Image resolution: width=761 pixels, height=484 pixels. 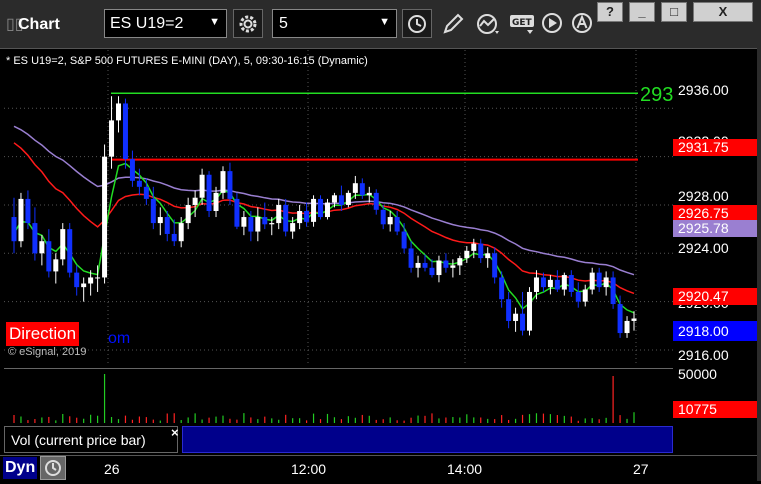 What do you see at coordinates (53, 468) in the screenshot?
I see `lock-scale-icon` at bounding box center [53, 468].